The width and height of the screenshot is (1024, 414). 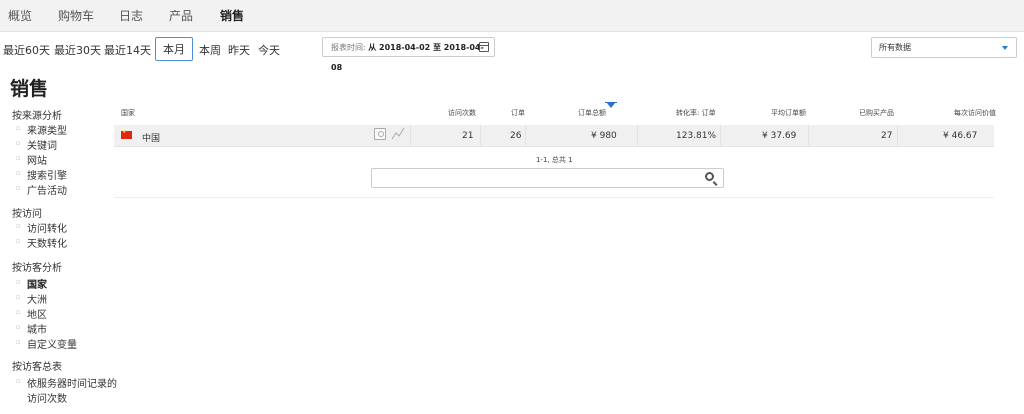 What do you see at coordinates (127, 50) in the screenshot?
I see `period-last-14-days: 最近14天` at bounding box center [127, 50].